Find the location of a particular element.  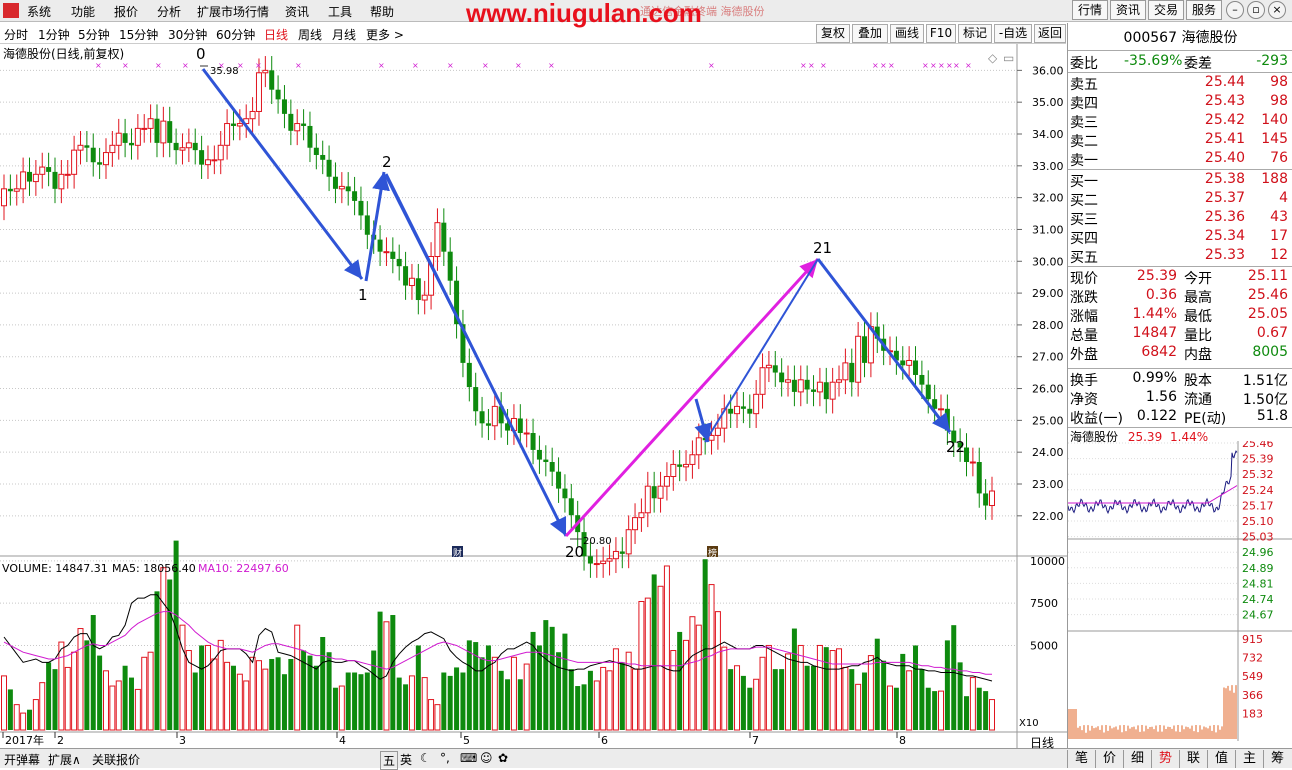

related-quote-button: 关联报价 is located at coordinates (116, 759).